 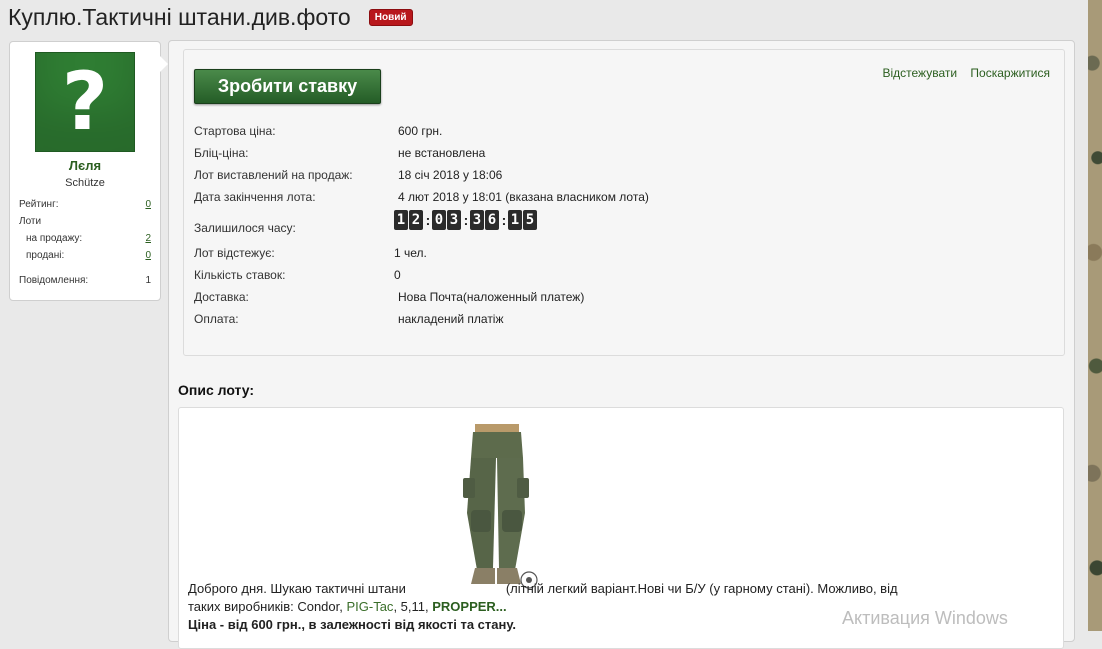 I want to click on stat-label: Рейтинг:, so click(x=39, y=204).